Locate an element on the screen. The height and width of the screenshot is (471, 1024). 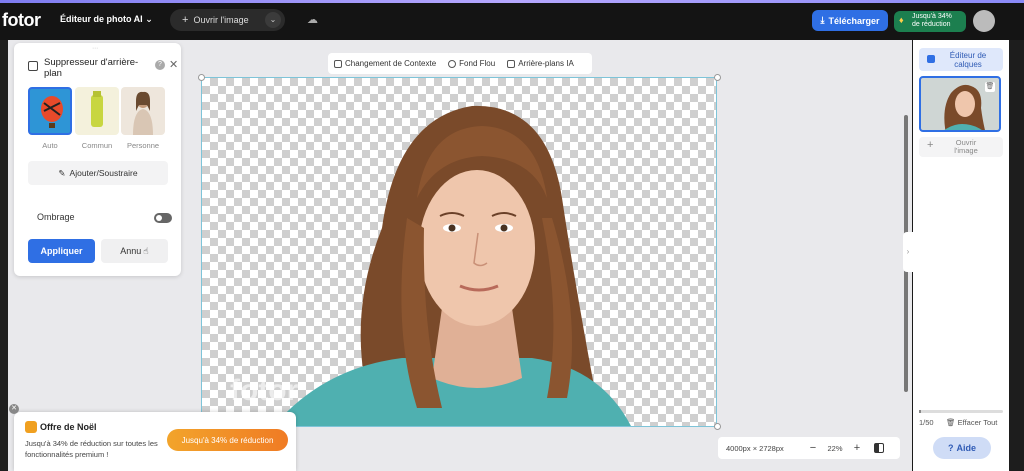
download-button: ⤓ Télécharger is located at coordinates (850, 20).